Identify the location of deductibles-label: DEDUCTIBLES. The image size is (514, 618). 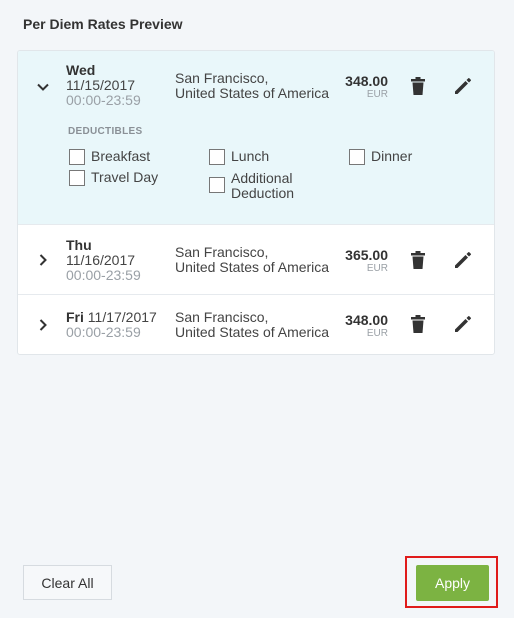
(105, 131).